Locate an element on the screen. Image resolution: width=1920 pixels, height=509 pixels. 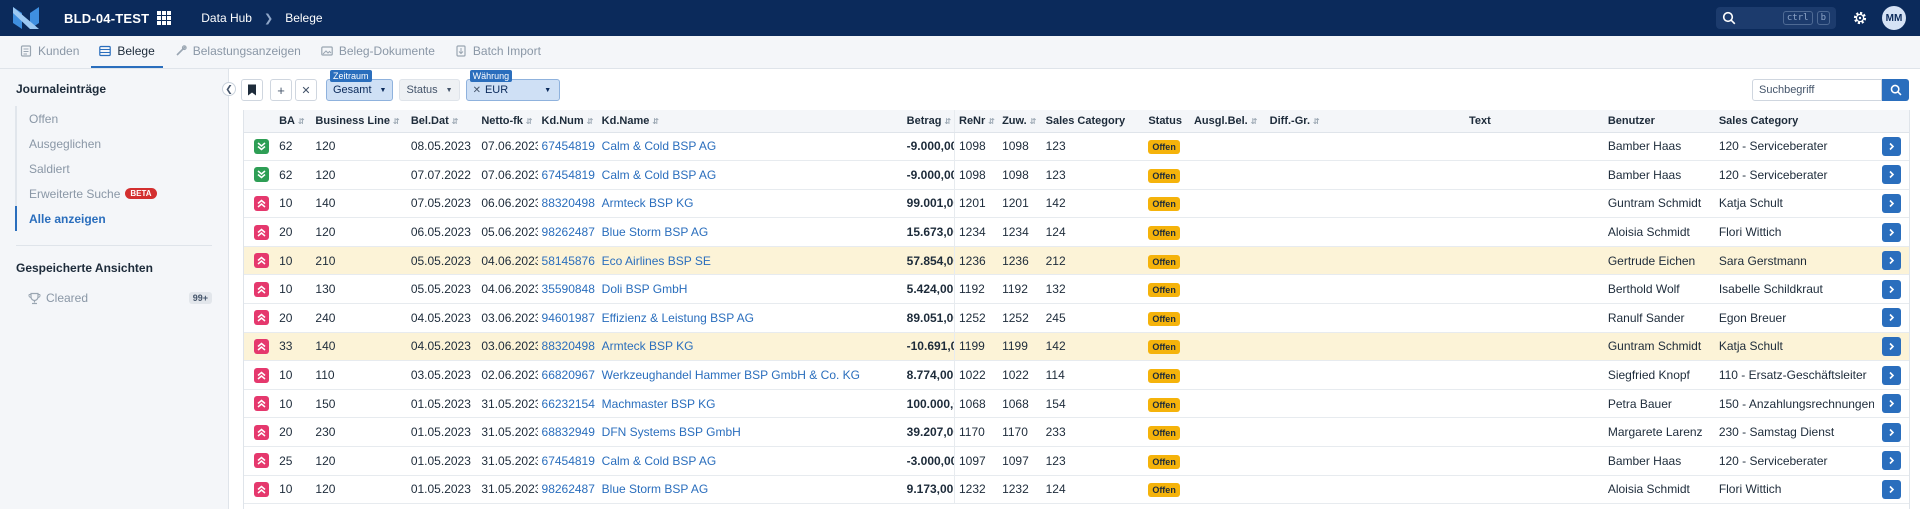
cell-kd-num-link: 66232154 is located at coordinates (567, 404).